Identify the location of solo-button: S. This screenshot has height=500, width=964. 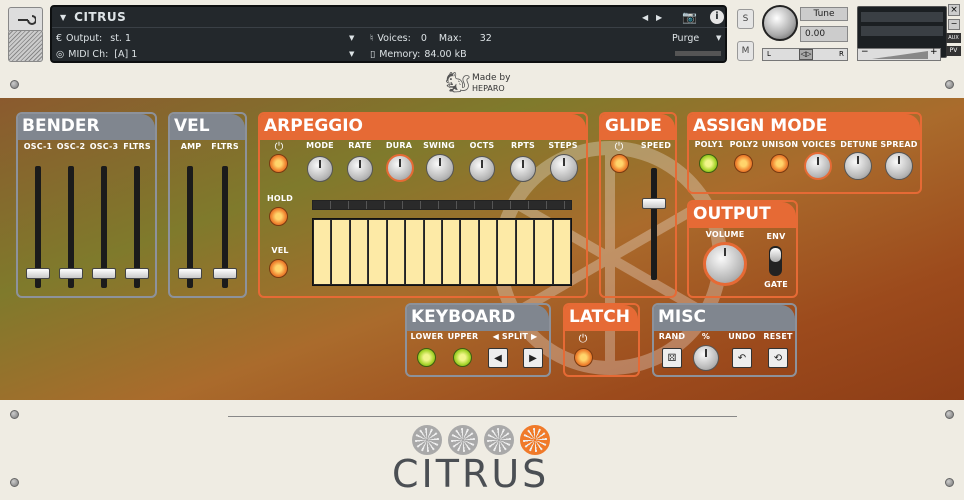
(745, 19).